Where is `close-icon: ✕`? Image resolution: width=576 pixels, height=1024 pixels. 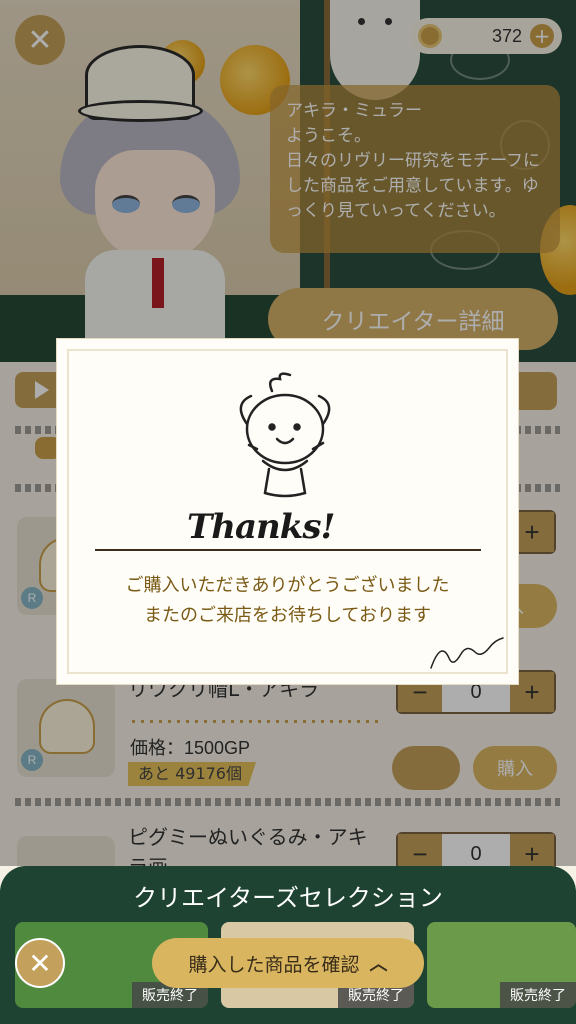 close-icon: ✕ is located at coordinates (40, 963).